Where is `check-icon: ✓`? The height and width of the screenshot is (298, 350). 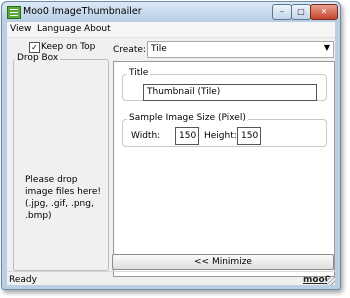 check-icon: ✓ is located at coordinates (34, 47).